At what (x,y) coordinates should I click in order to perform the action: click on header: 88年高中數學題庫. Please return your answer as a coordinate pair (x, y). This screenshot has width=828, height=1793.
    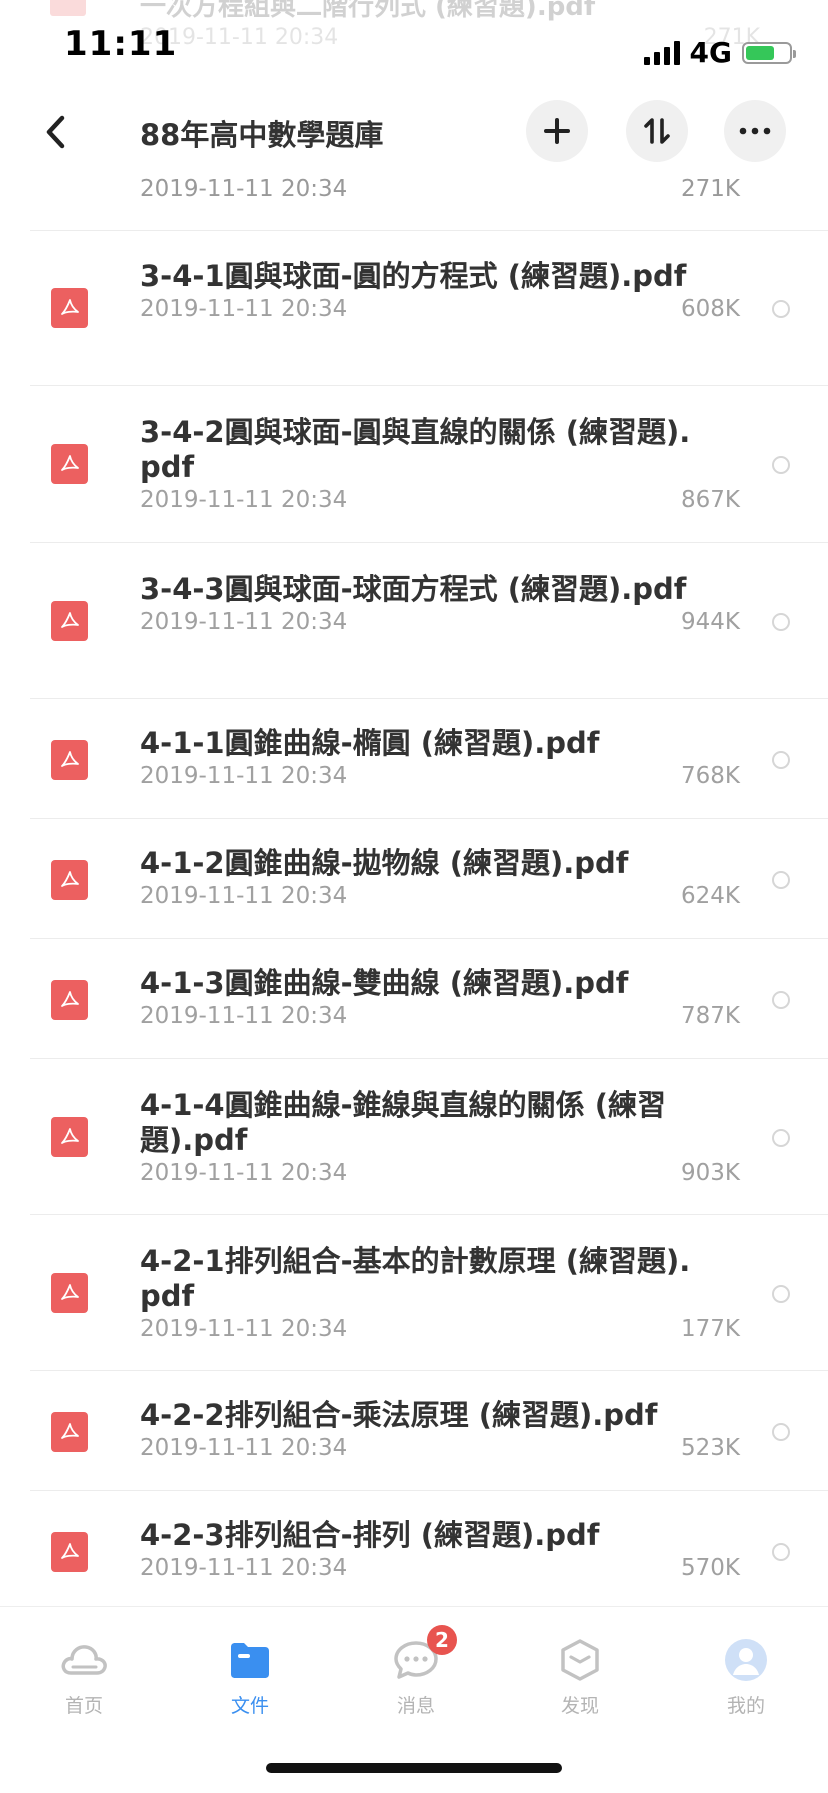
    Looking at the image, I should click on (414, 132).